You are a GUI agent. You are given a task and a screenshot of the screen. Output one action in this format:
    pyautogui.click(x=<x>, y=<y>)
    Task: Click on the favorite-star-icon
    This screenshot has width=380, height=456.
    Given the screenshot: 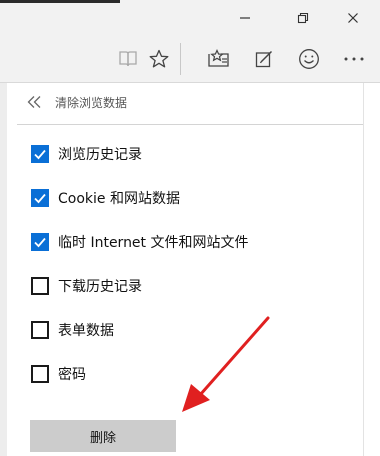 What is the action you would take?
    pyautogui.click(x=159, y=58)
    